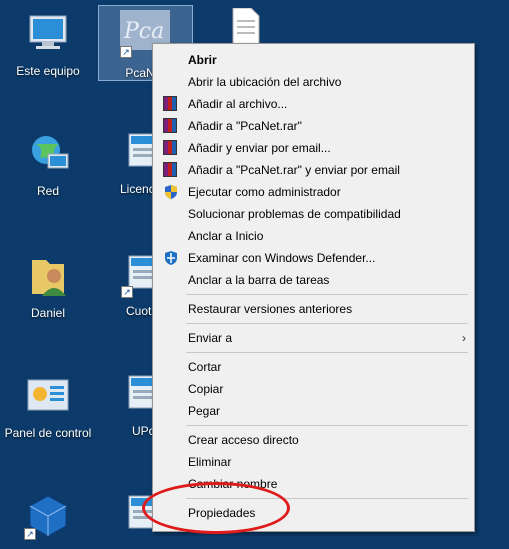 The image size is (509, 549). What do you see at coordinates (313, 411) in the screenshot?
I see `menu-item-pegar: Pegar` at bounding box center [313, 411].